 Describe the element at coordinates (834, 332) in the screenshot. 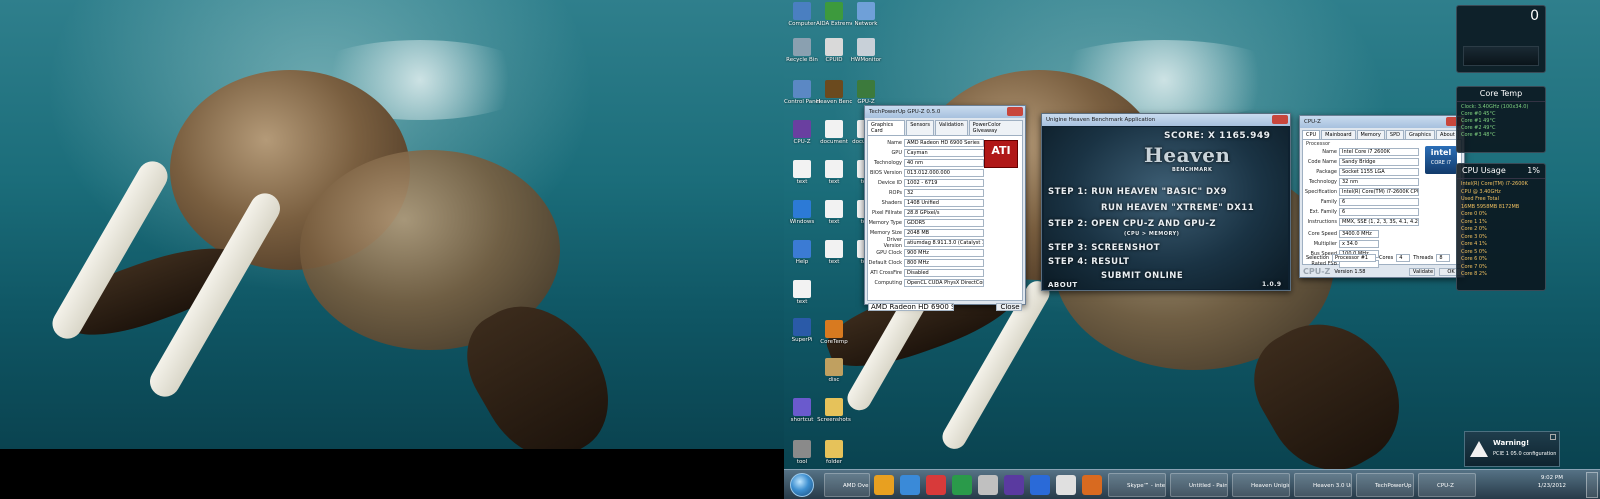

I see `desktop-icon: CoreTemp` at that location.